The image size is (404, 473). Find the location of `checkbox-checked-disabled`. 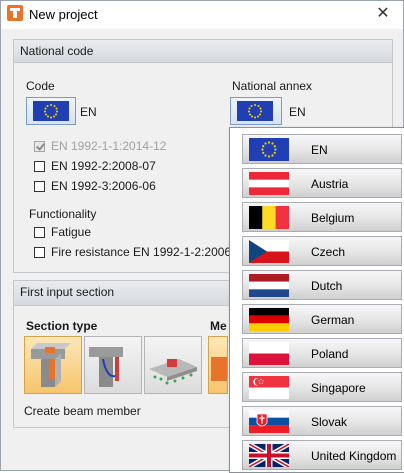

checkbox-checked-disabled is located at coordinates (39, 146).